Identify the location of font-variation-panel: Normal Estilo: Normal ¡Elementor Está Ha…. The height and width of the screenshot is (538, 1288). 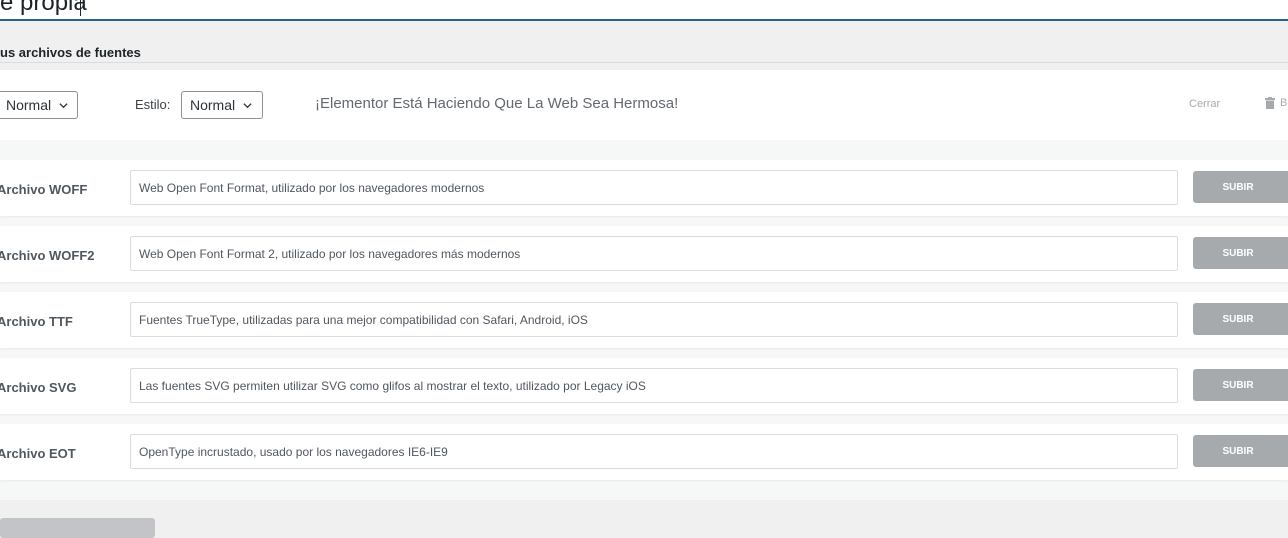
(644, 105).